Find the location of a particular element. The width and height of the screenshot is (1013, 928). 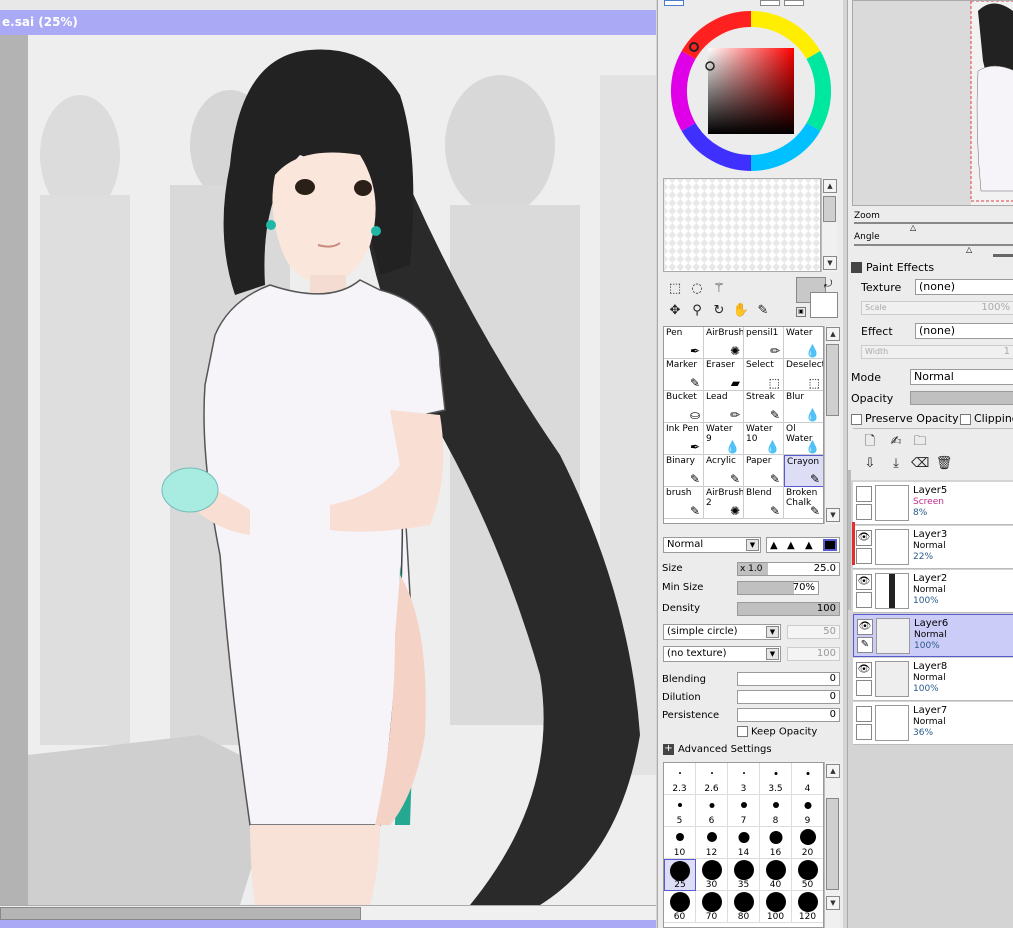

brush-size-preset: 3 is located at coordinates (744, 779).